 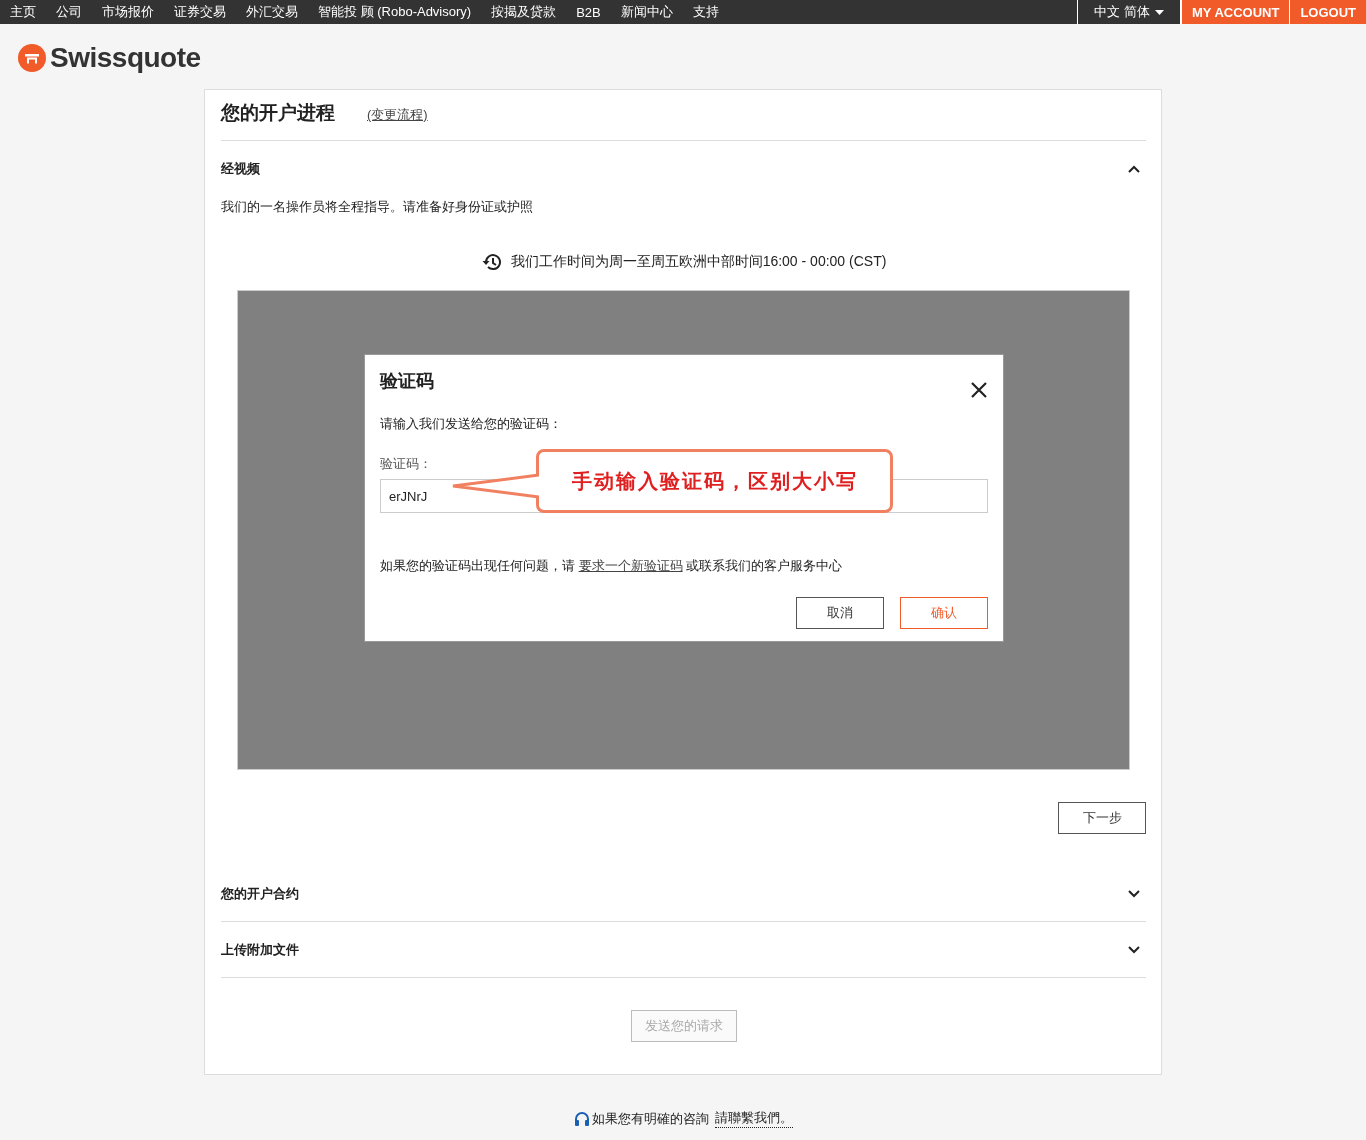 I want to click on nav-link: 市场报价, so click(x=128, y=12).